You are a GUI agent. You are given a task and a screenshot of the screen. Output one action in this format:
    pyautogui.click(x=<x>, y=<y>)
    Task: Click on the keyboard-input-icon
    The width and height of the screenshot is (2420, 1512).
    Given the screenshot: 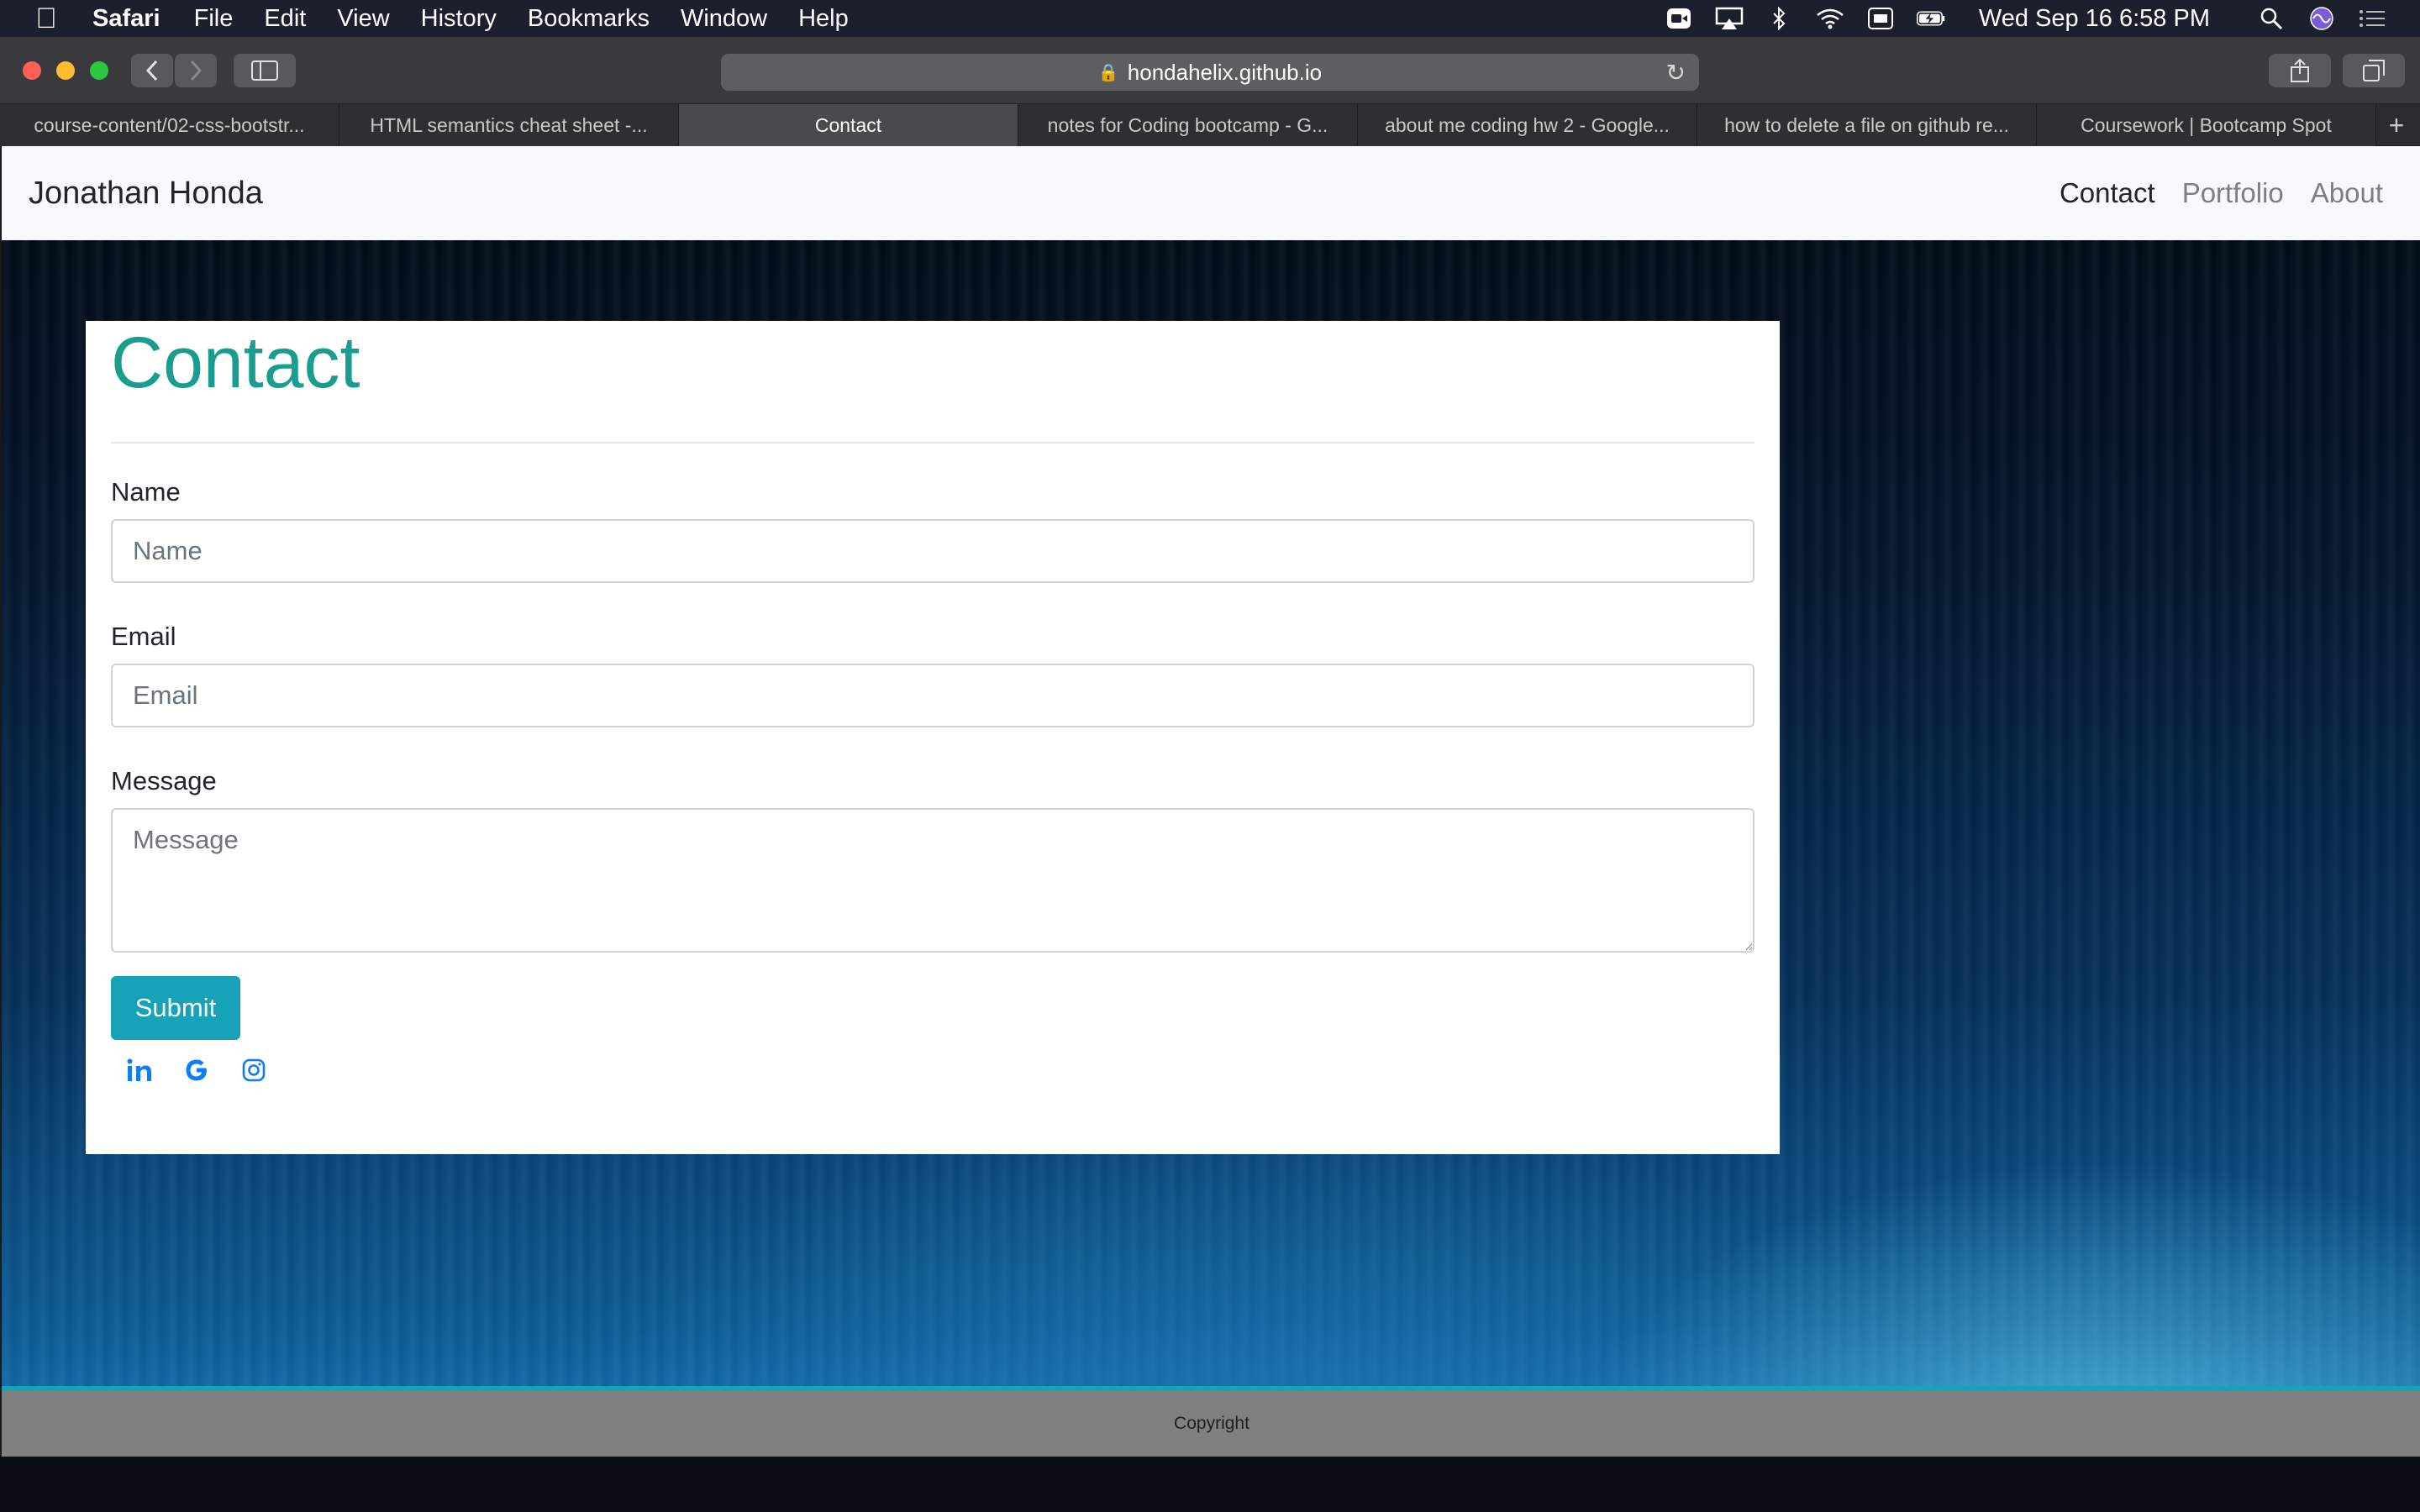 What is the action you would take?
    pyautogui.click(x=1880, y=18)
    